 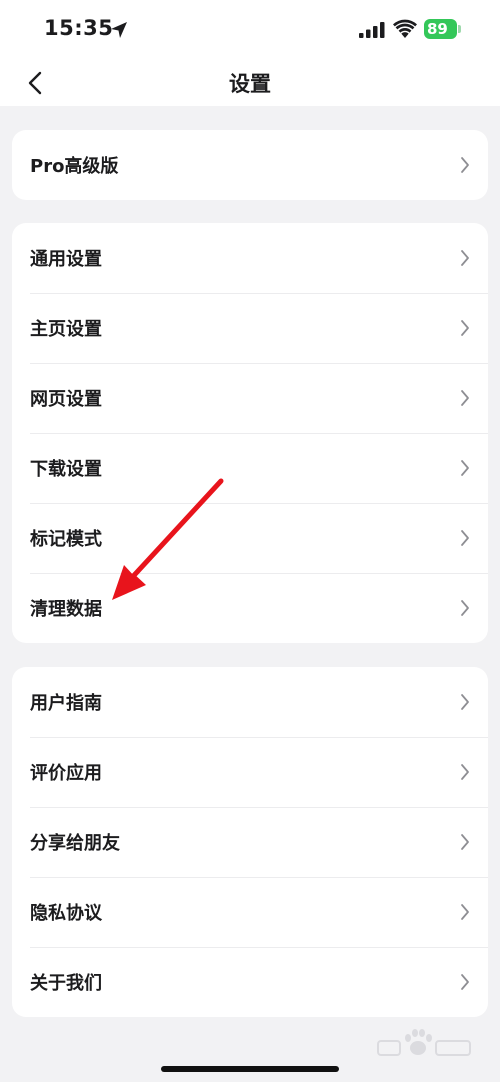 What do you see at coordinates (250, 468) in the screenshot?
I see `settings-row-download: 下载设置` at bounding box center [250, 468].